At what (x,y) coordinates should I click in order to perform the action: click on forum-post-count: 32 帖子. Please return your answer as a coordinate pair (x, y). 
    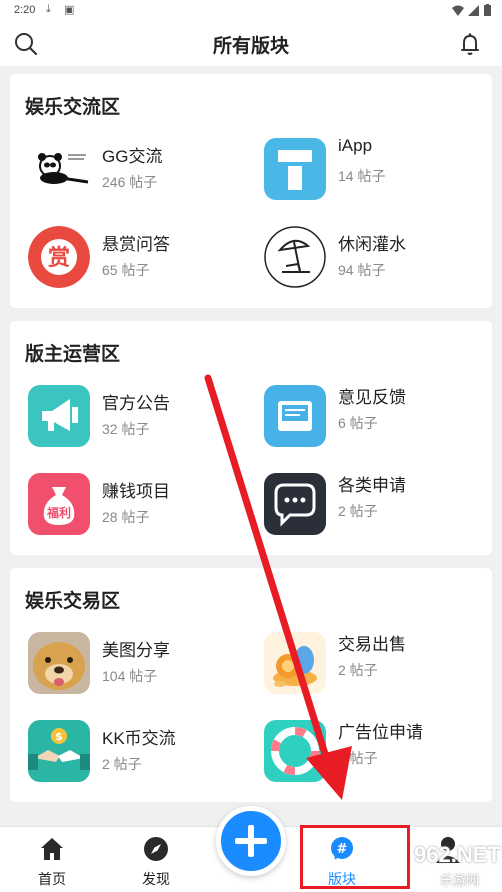
    Looking at the image, I should click on (126, 429).